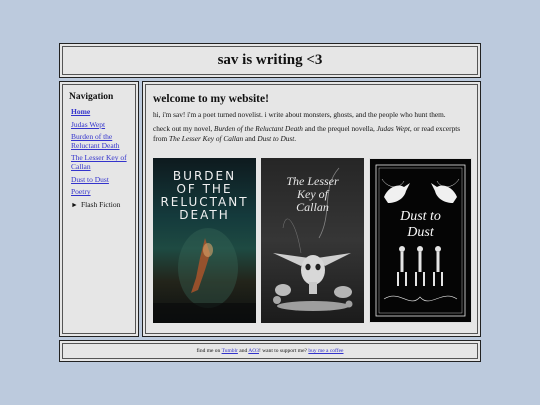 This screenshot has height=405, width=540. Describe the element at coordinates (95, 141) in the screenshot. I see `nav-link-burden: Burden of the Reluctant Death` at that location.